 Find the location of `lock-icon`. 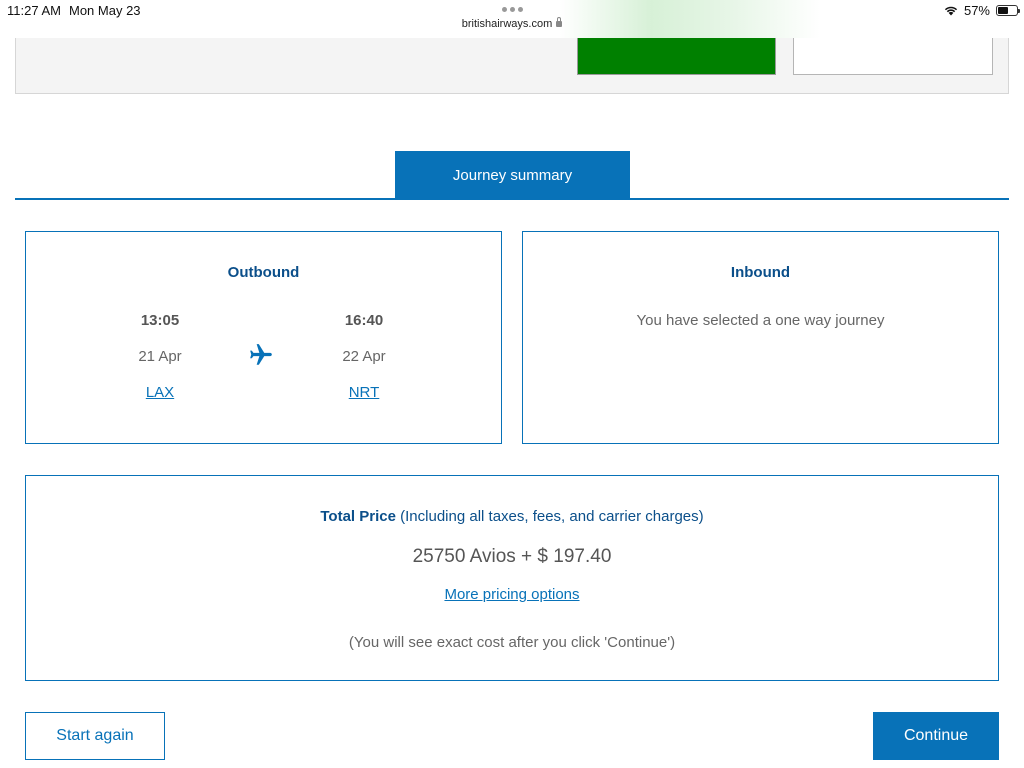

lock-icon is located at coordinates (559, 22).